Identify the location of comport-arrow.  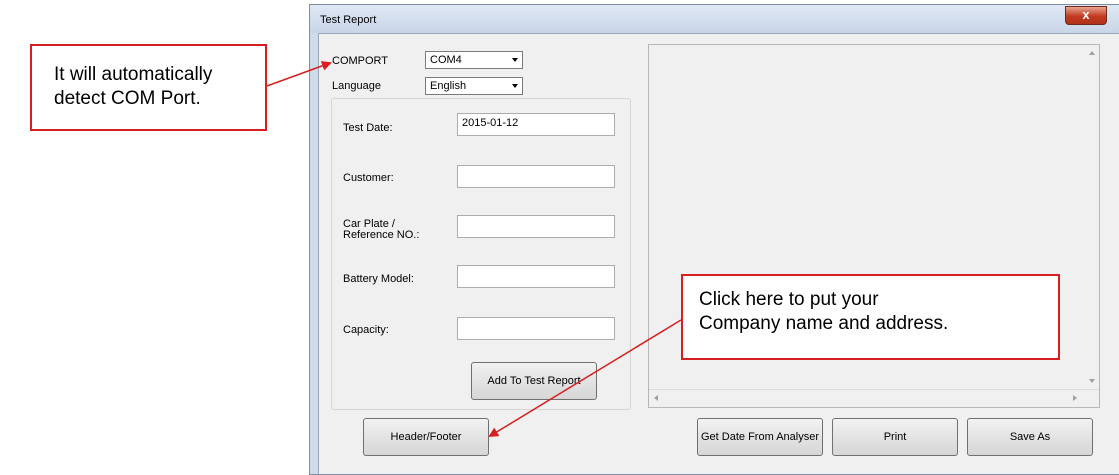
(299, 74).